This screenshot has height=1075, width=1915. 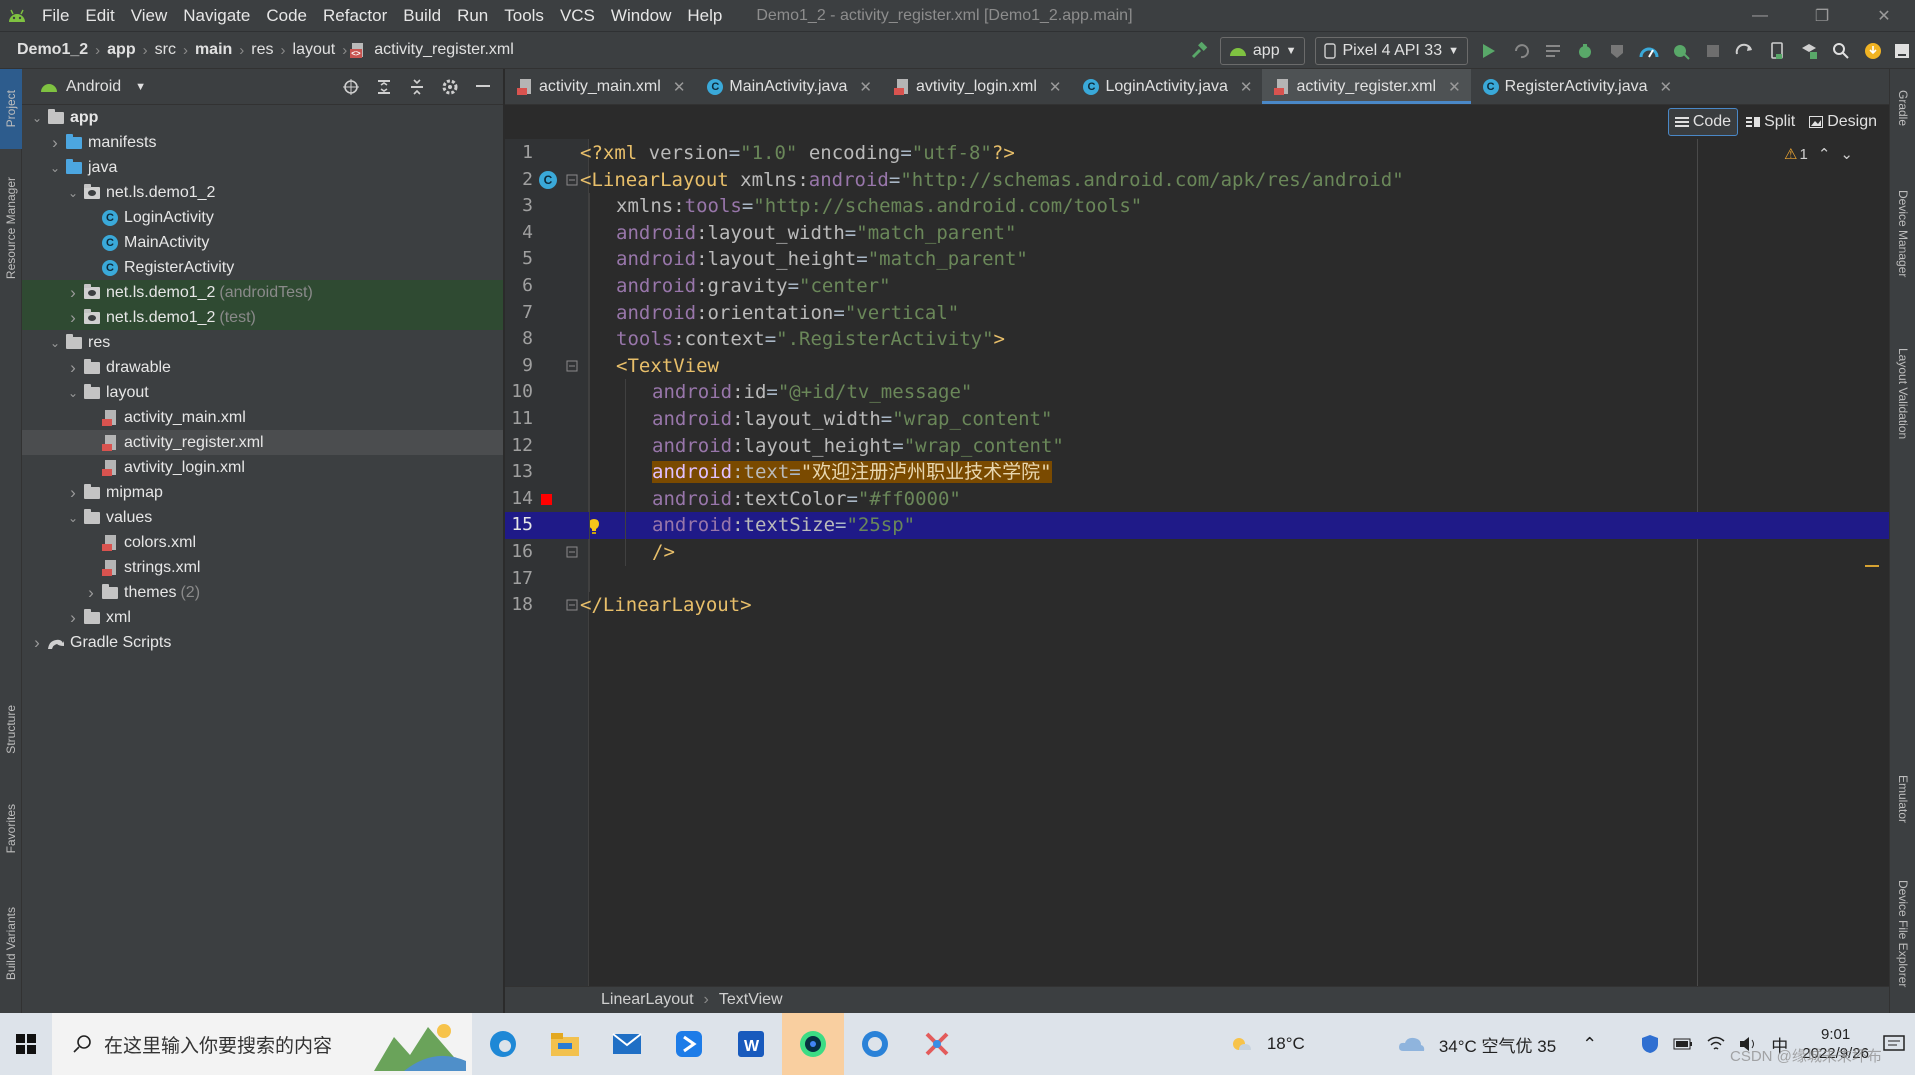 I want to click on tree-item: › xml, so click(x=262, y=617).